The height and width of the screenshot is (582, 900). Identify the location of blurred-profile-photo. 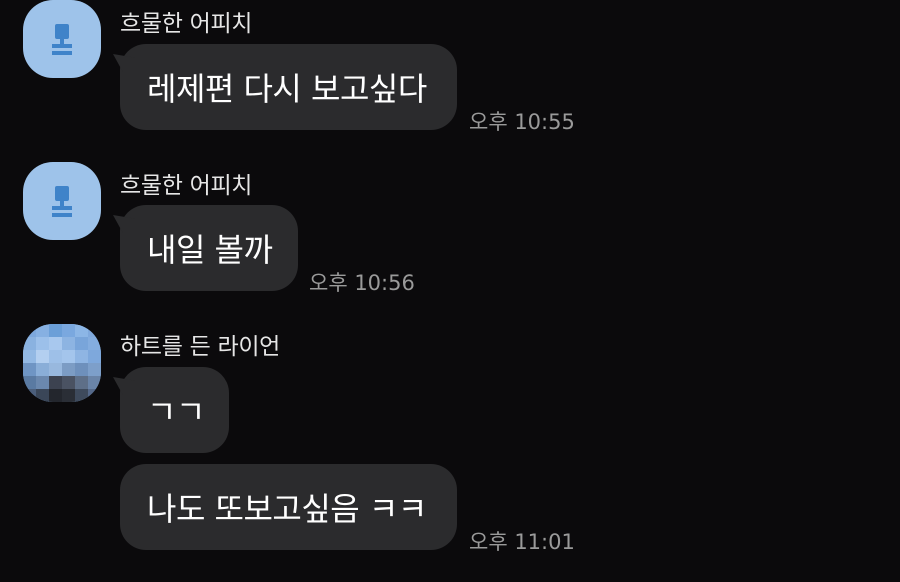
(62, 363).